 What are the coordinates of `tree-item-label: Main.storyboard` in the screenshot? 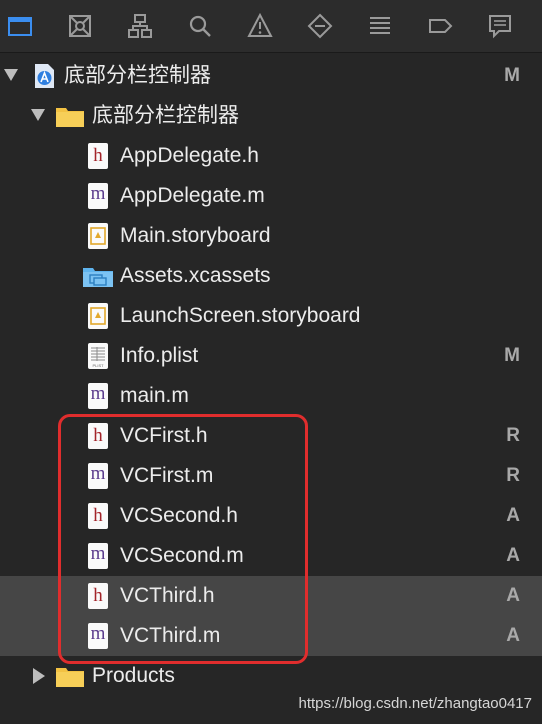 It's located at (195, 235).